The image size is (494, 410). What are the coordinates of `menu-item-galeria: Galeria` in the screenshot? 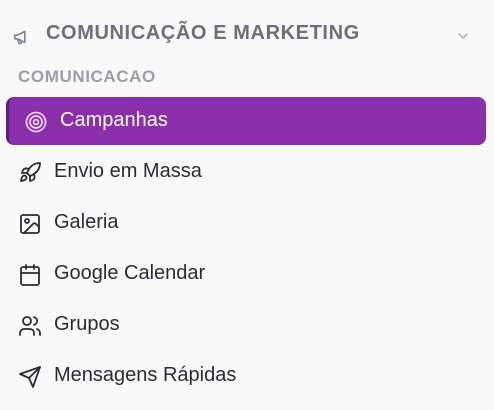 It's located at (246, 223).